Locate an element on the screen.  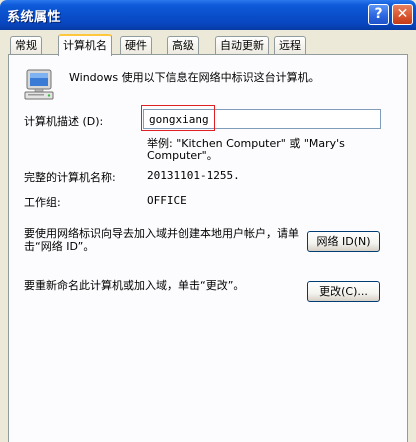
tab-remote: 远程 is located at coordinates (290, 45).